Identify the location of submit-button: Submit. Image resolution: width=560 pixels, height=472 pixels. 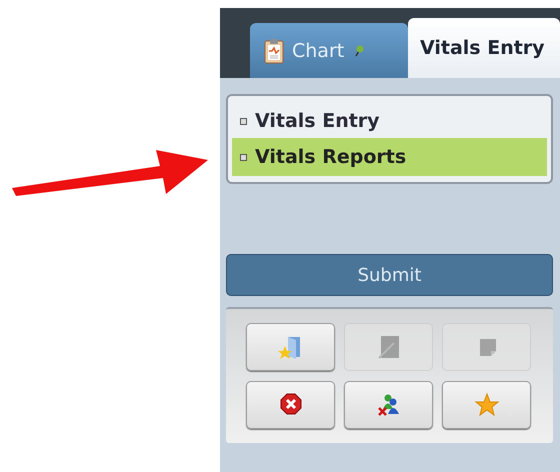
(389, 275).